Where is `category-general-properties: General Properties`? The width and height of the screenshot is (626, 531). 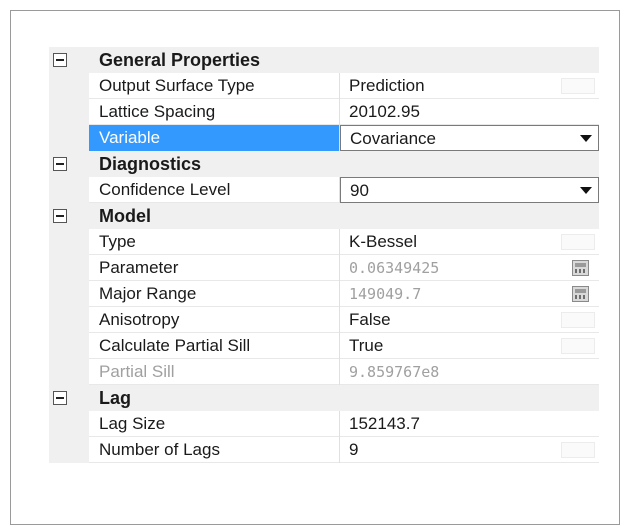 category-general-properties: General Properties is located at coordinates (324, 60).